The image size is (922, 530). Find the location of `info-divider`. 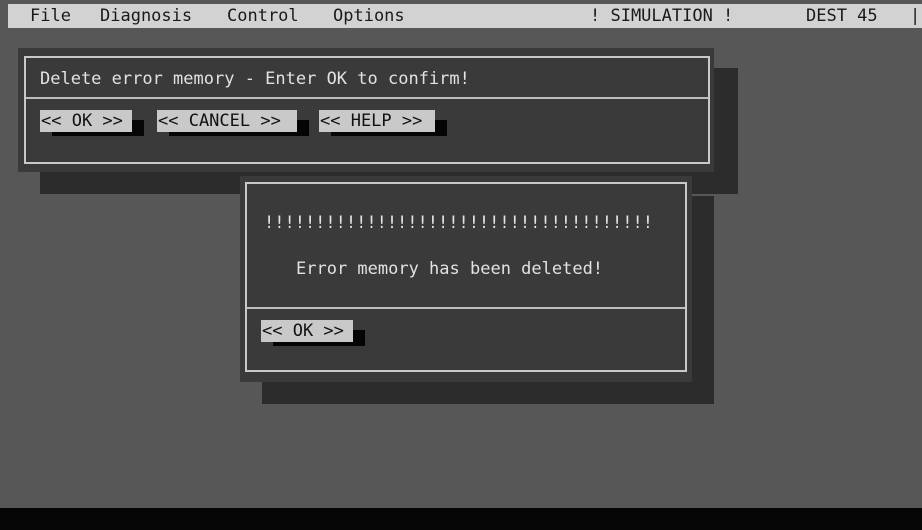

info-divider is located at coordinates (466, 308).